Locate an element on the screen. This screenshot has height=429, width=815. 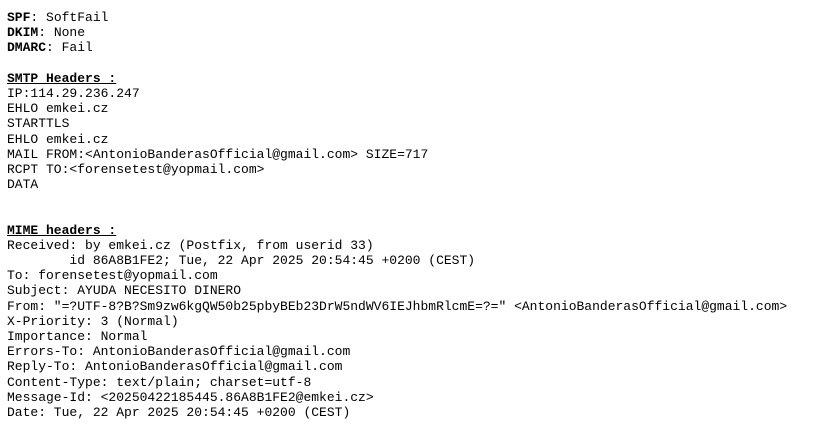
mime-section: MIME headers : is located at coordinates (411, 230).